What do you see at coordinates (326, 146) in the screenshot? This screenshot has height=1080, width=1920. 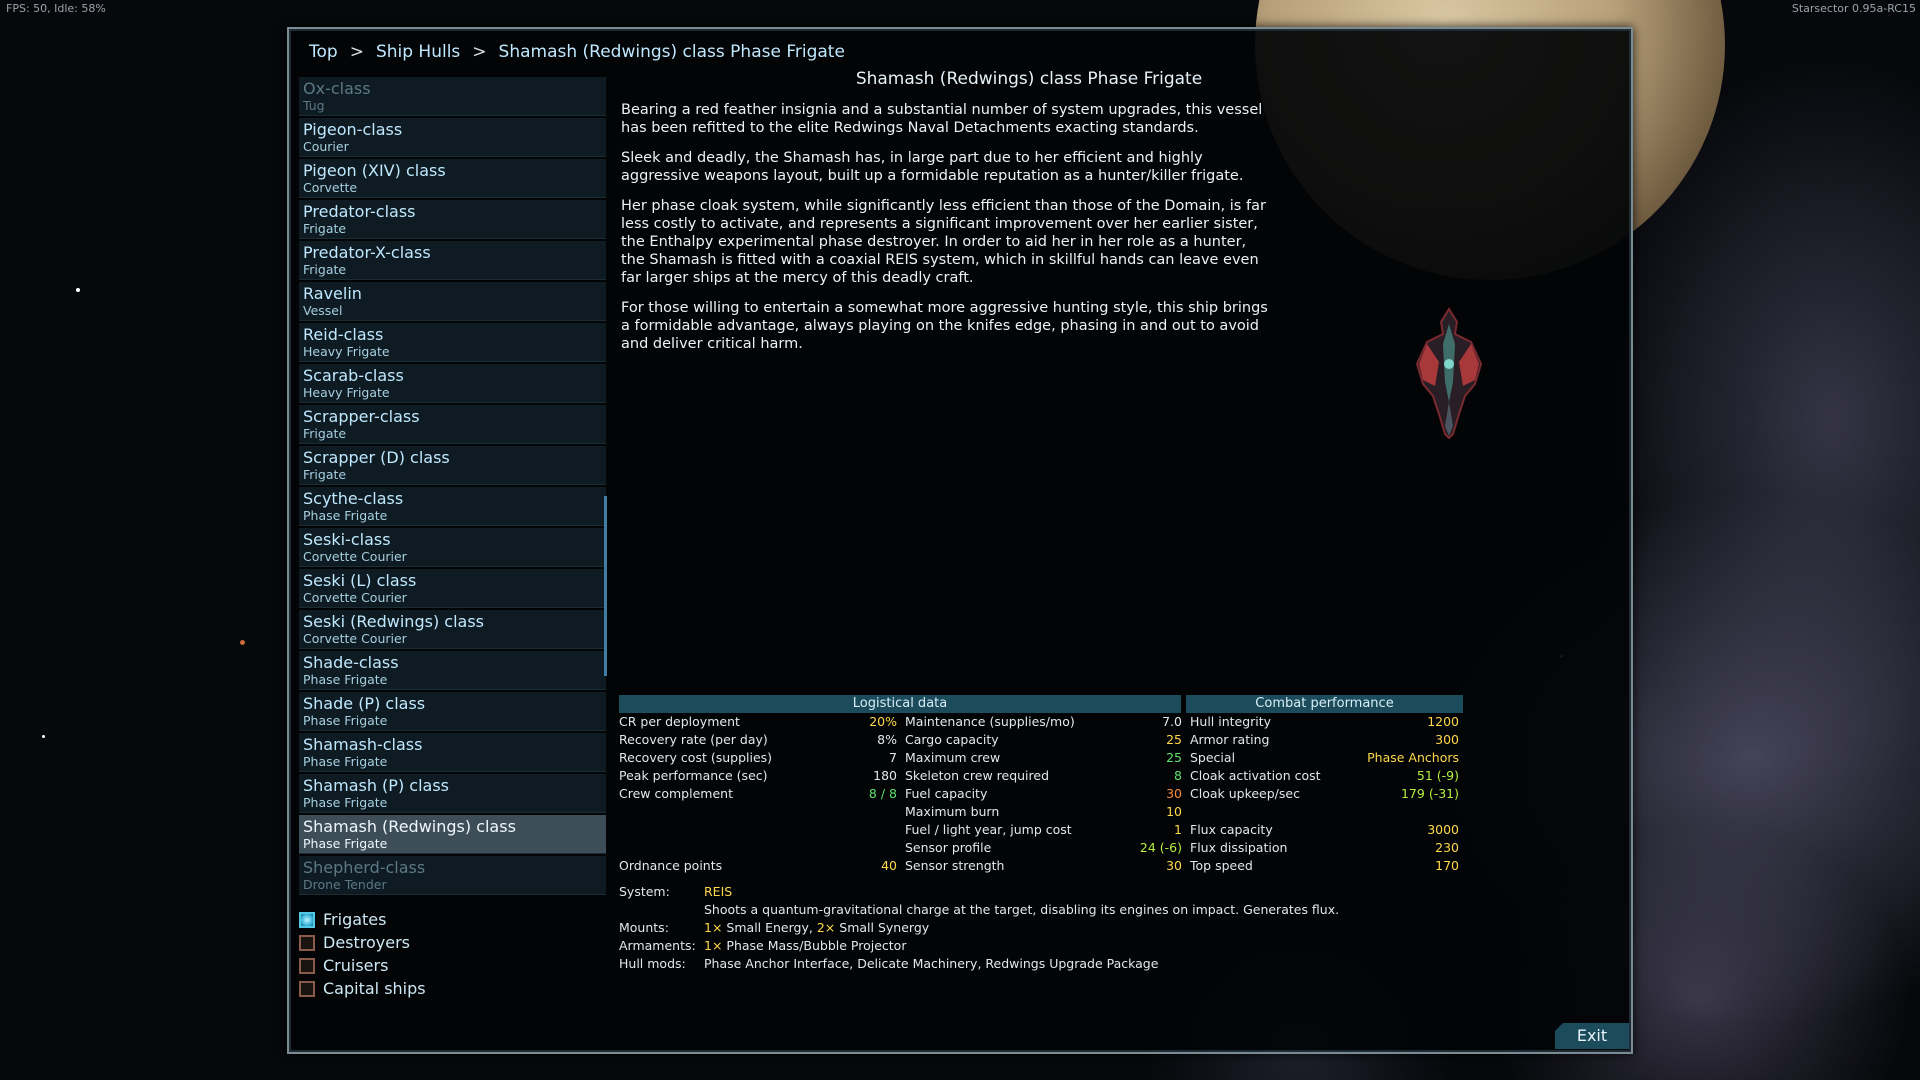 I see `ship-role: Courier` at bounding box center [326, 146].